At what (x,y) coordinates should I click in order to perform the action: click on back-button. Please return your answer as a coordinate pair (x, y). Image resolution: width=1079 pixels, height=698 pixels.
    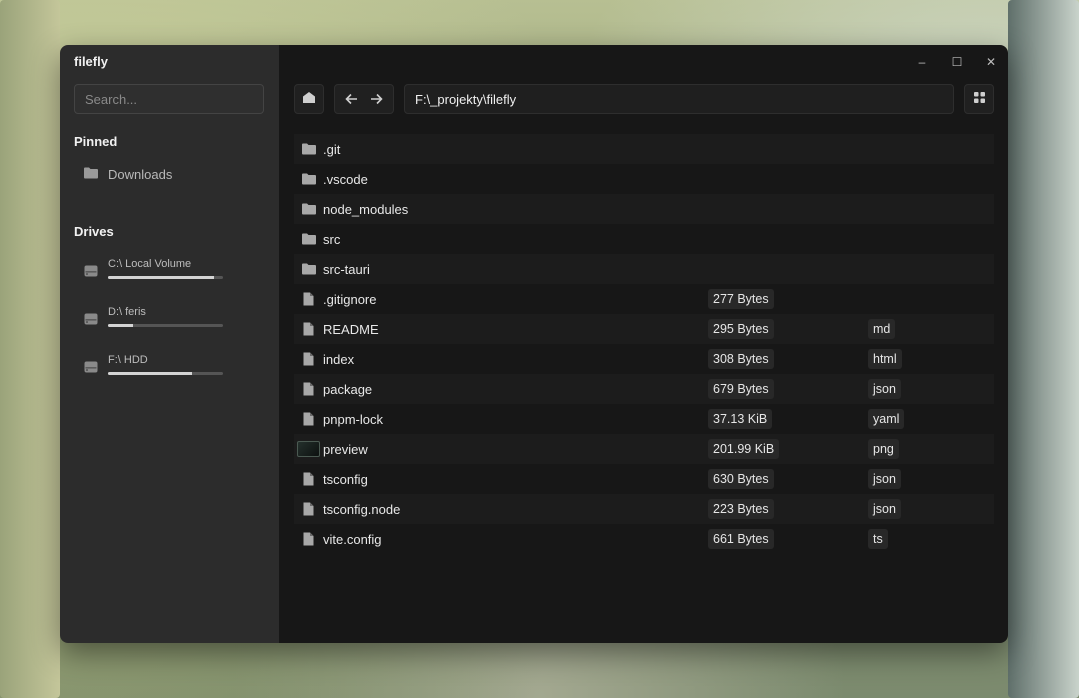
    Looking at the image, I should click on (351, 99).